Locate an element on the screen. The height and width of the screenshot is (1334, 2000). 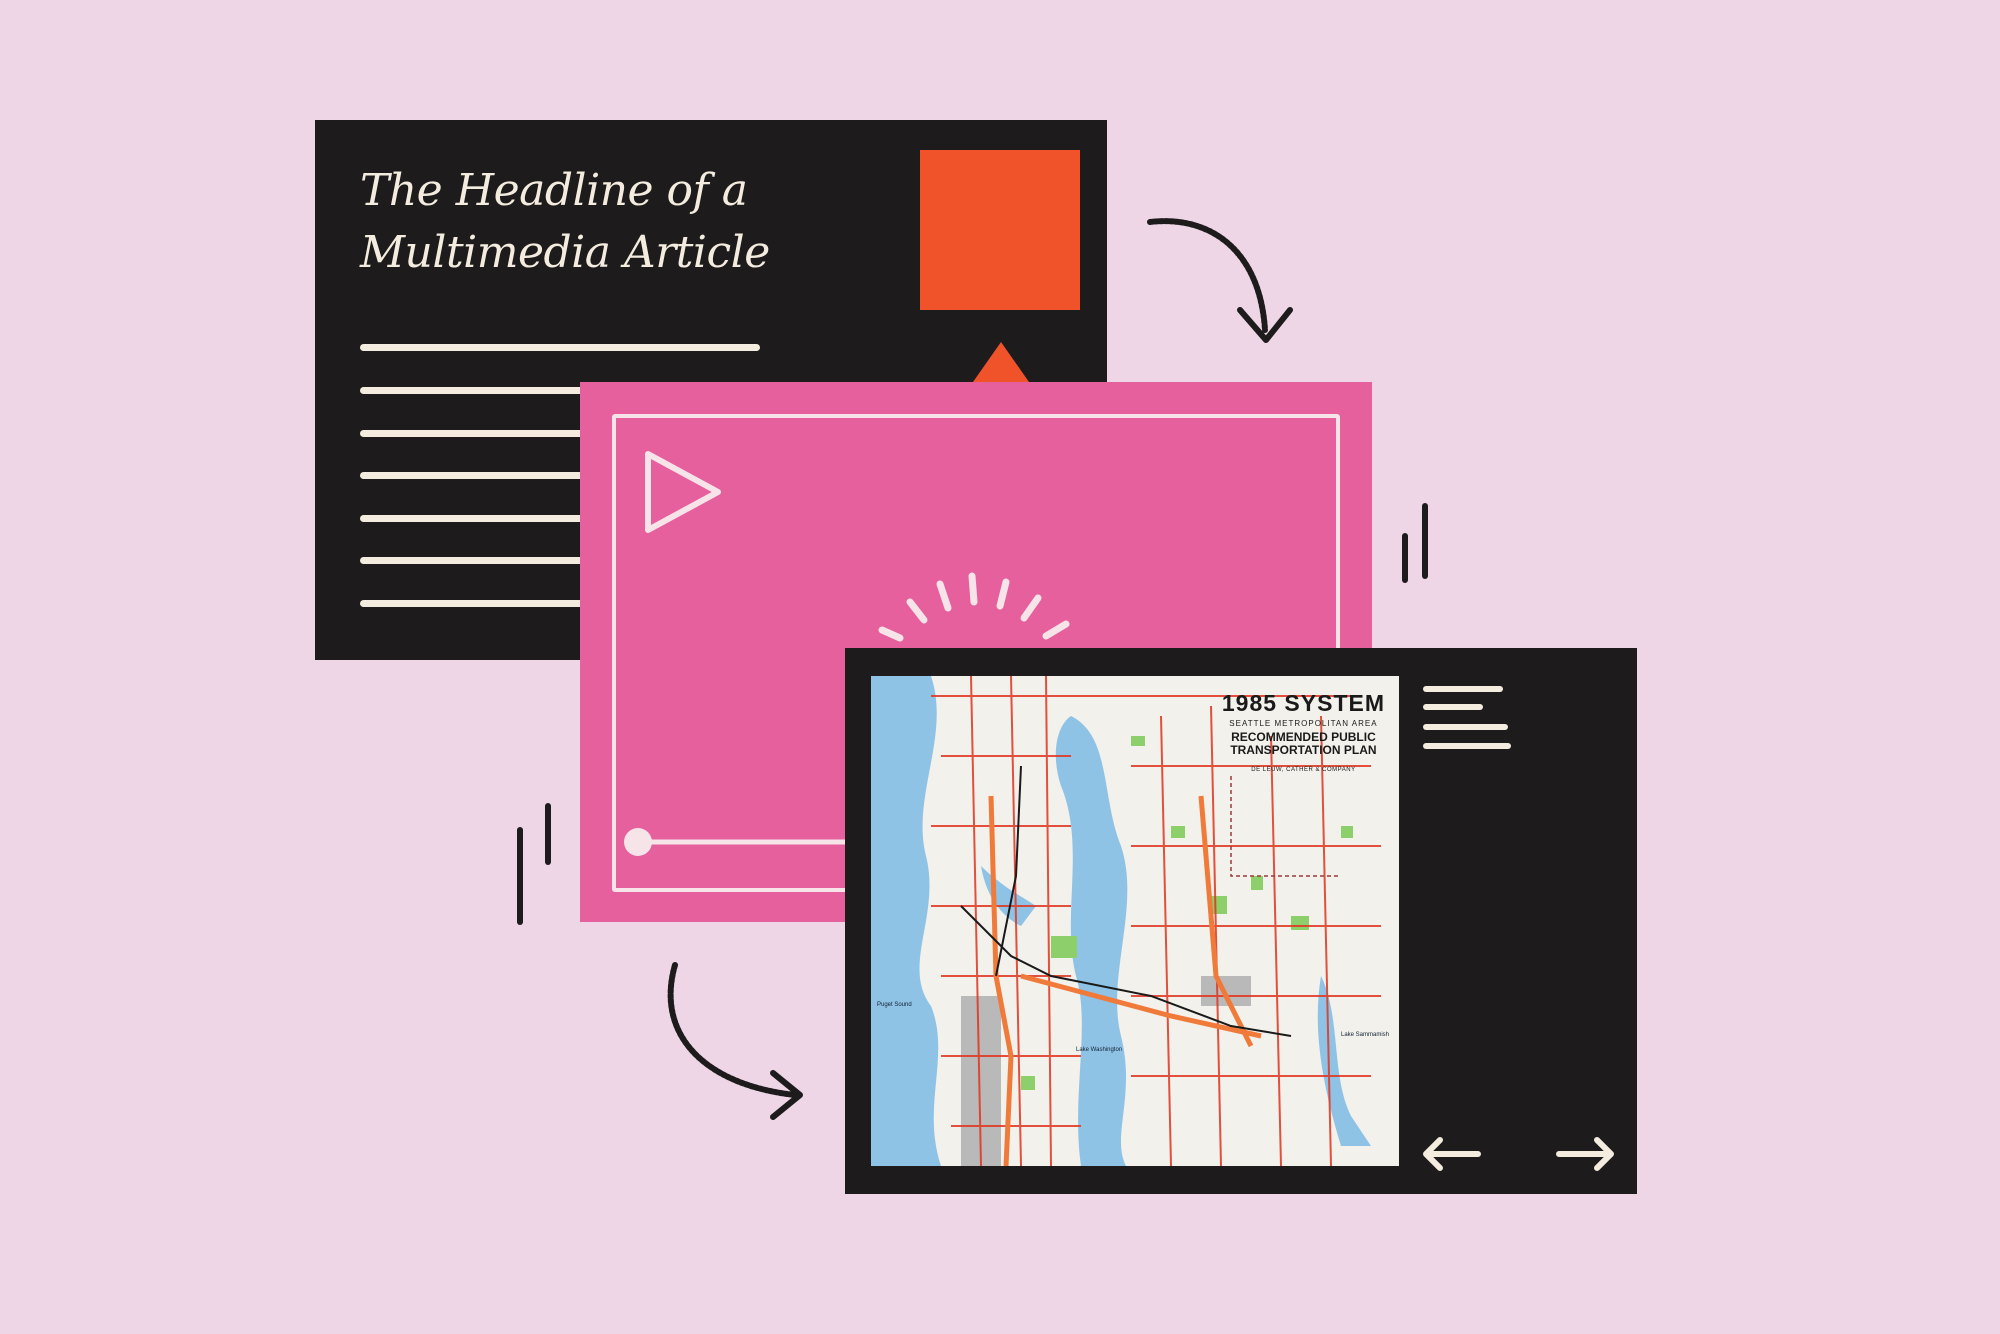
map-plan-label: RECOMMENDED PUBLIC TRANSPORTATION PLAN is located at coordinates (1303, 744).